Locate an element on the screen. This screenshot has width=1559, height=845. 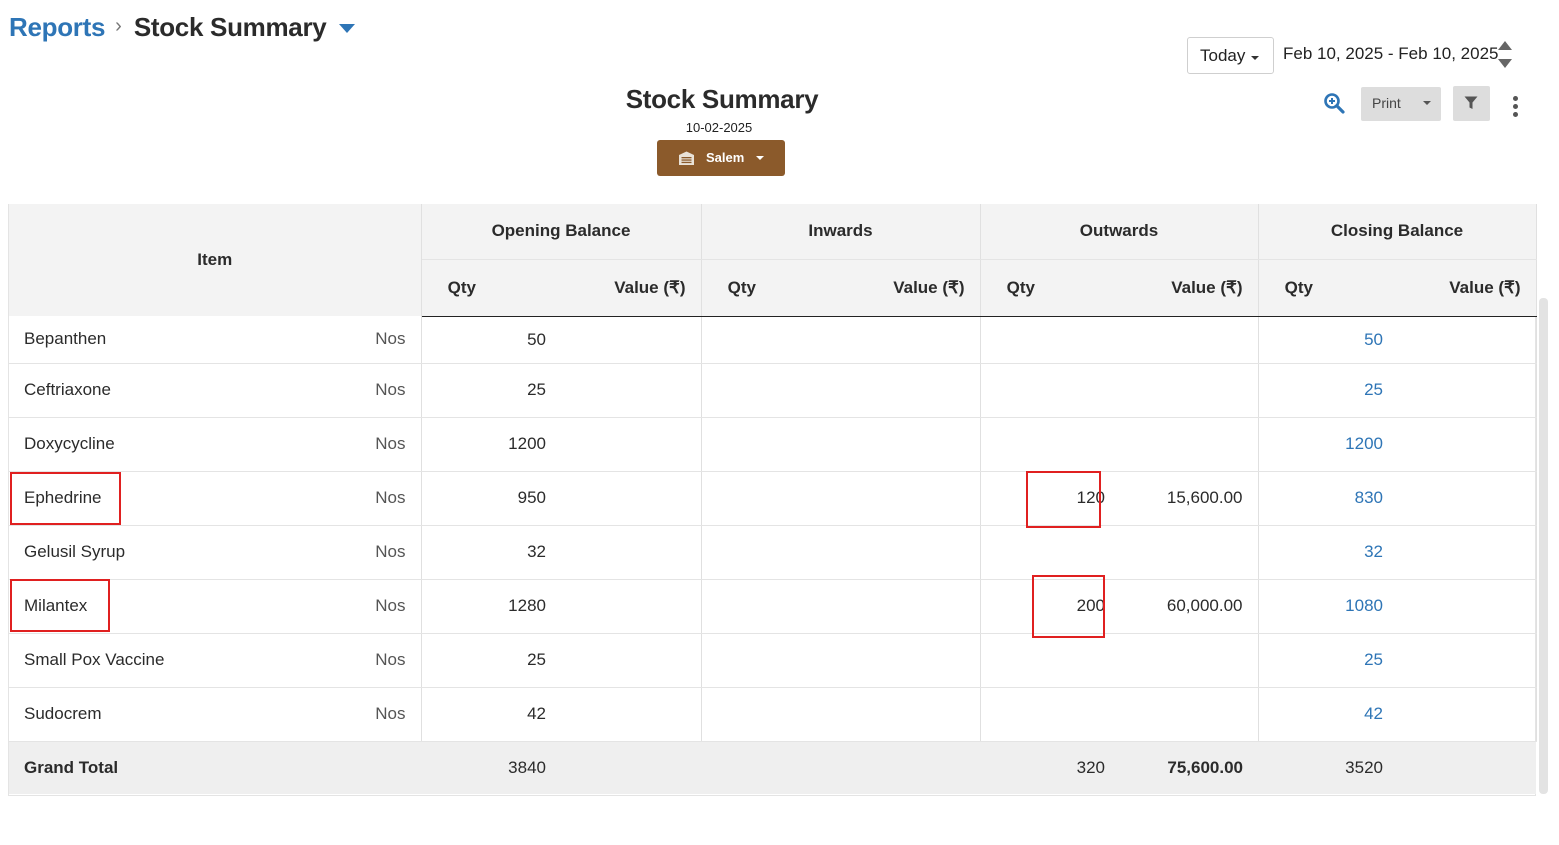
table-row: Ceftriaxone Nos 25 25 is located at coordinates (773, 390).